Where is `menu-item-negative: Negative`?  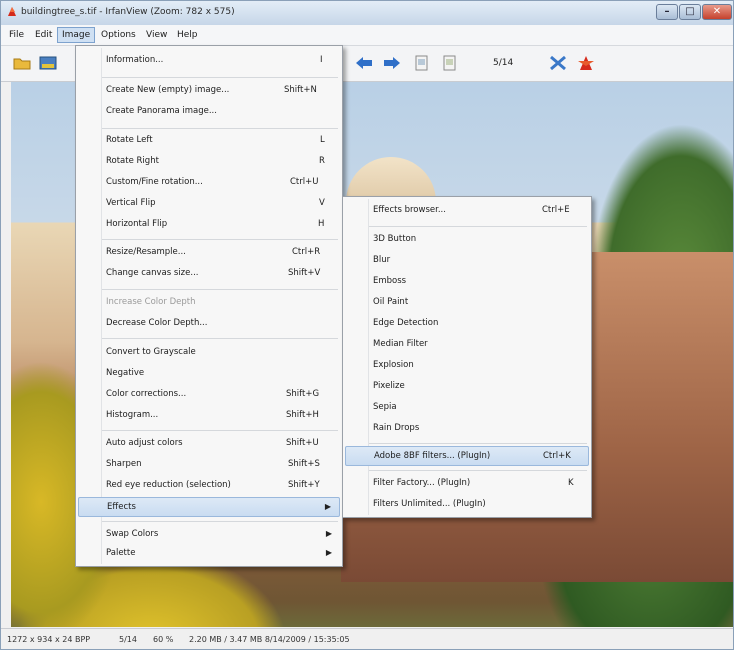 menu-item-negative: Negative is located at coordinates (209, 374).